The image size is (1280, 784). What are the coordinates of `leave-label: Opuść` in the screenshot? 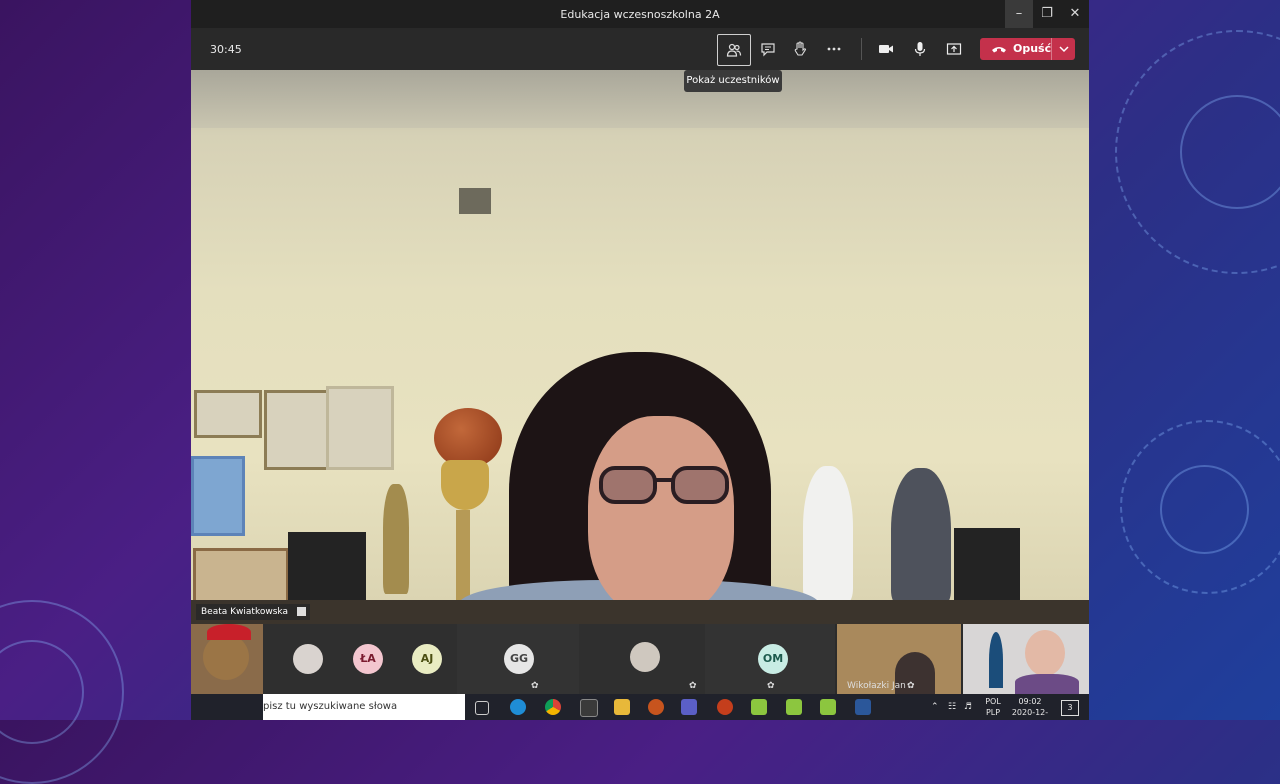 It's located at (1032, 48).